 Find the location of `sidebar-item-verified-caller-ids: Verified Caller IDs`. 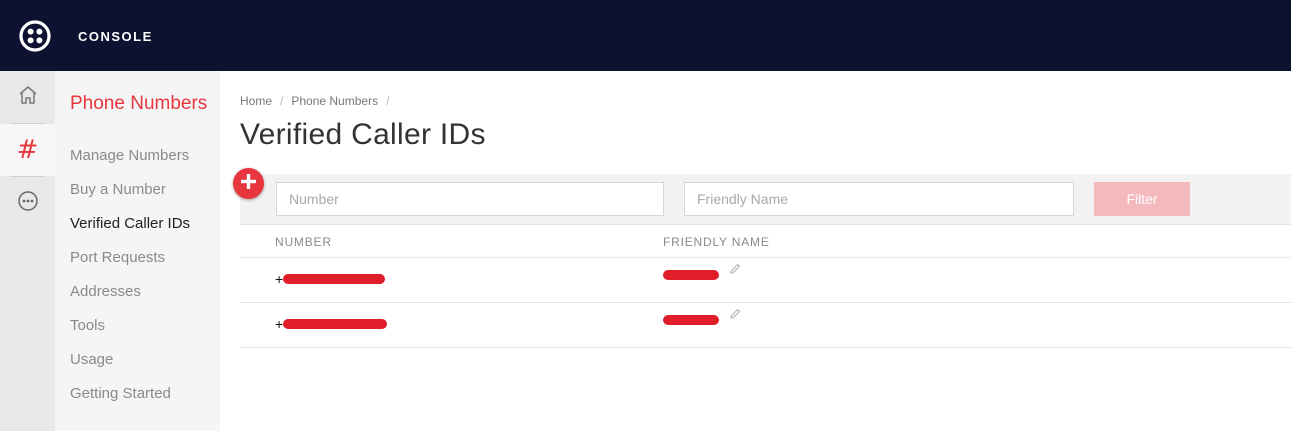

sidebar-item-verified-caller-ids: Verified Caller IDs is located at coordinates (130, 223).